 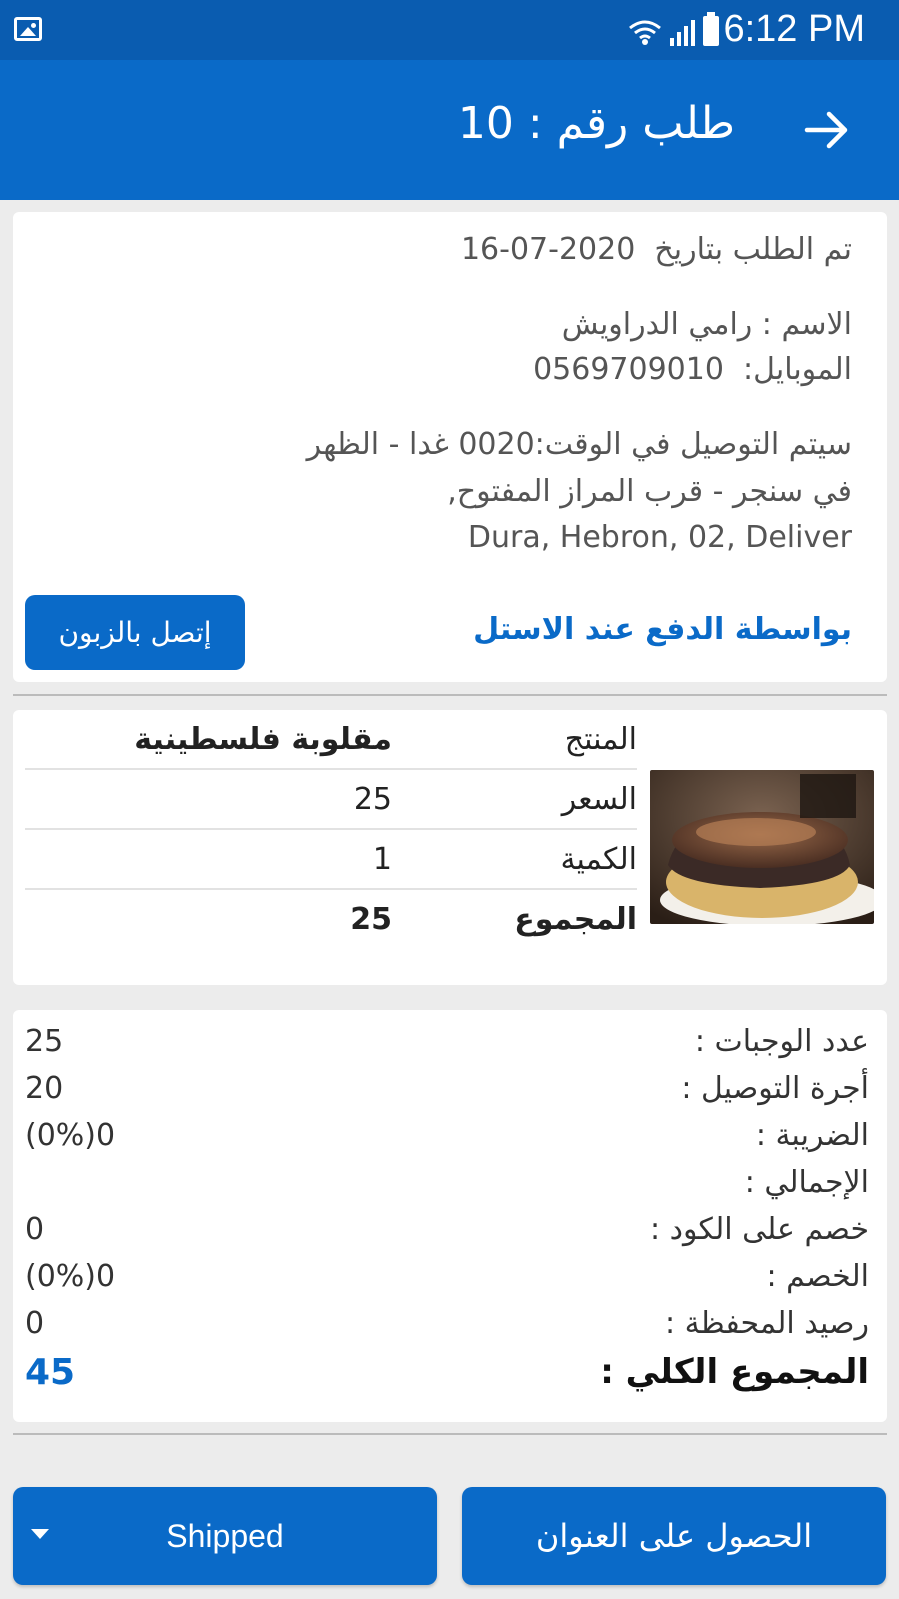 I want to click on coupon-discount-value: 0, so click(x=35, y=1229).